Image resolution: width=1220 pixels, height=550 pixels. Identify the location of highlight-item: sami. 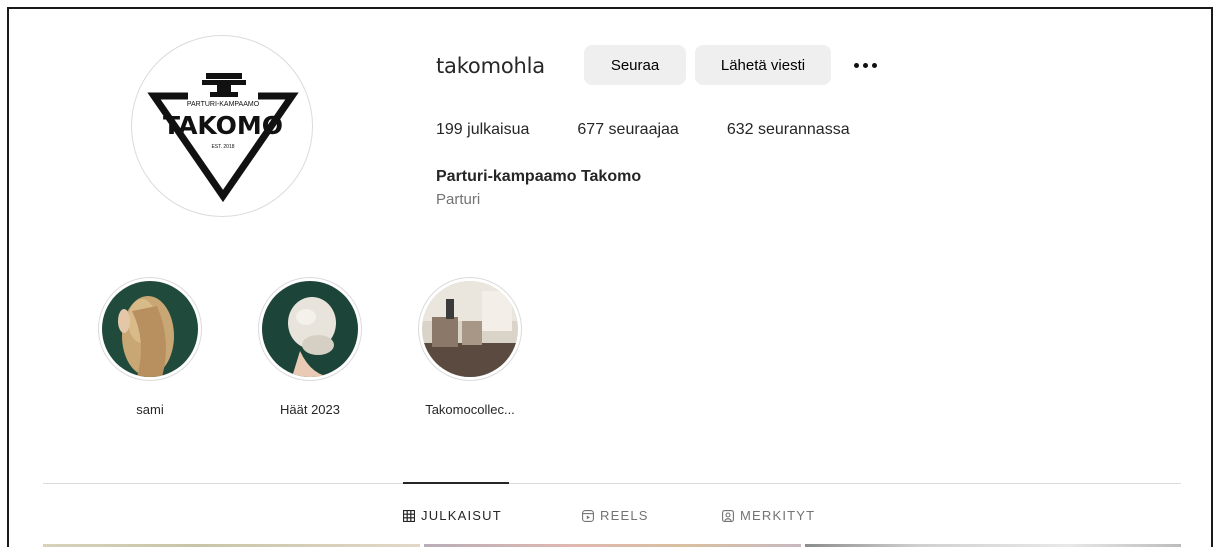
(150, 347).